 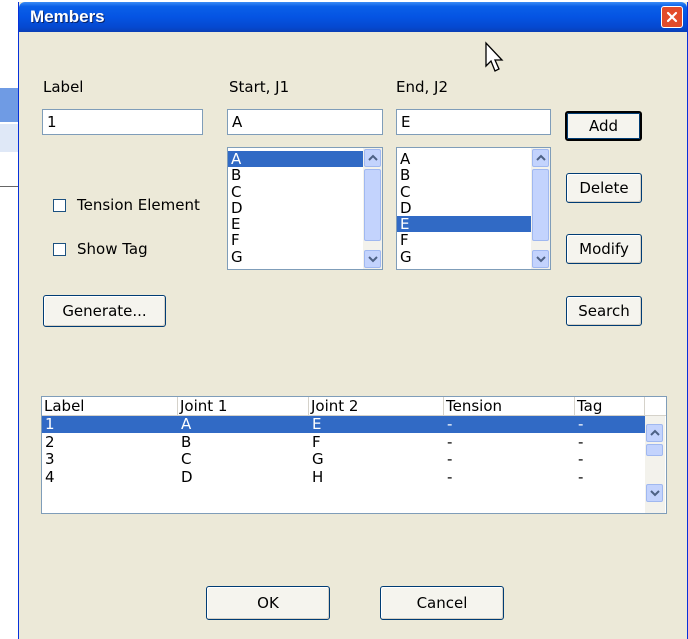 What do you see at coordinates (604, 311) in the screenshot?
I see `search-button: Search` at bounding box center [604, 311].